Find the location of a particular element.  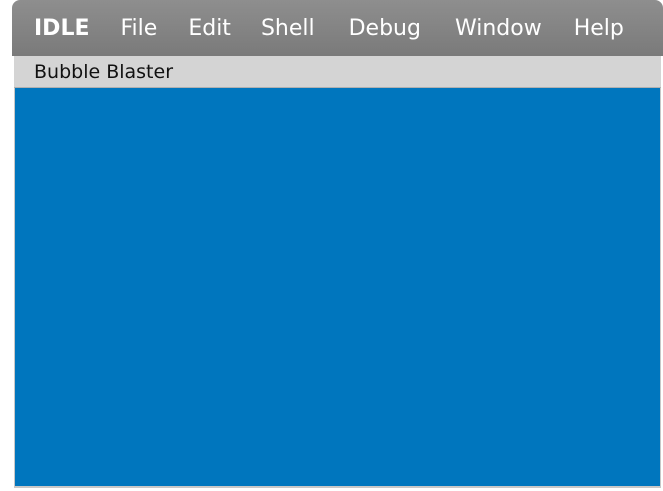

window-title-bar: Bubble Blaster is located at coordinates (337, 72).